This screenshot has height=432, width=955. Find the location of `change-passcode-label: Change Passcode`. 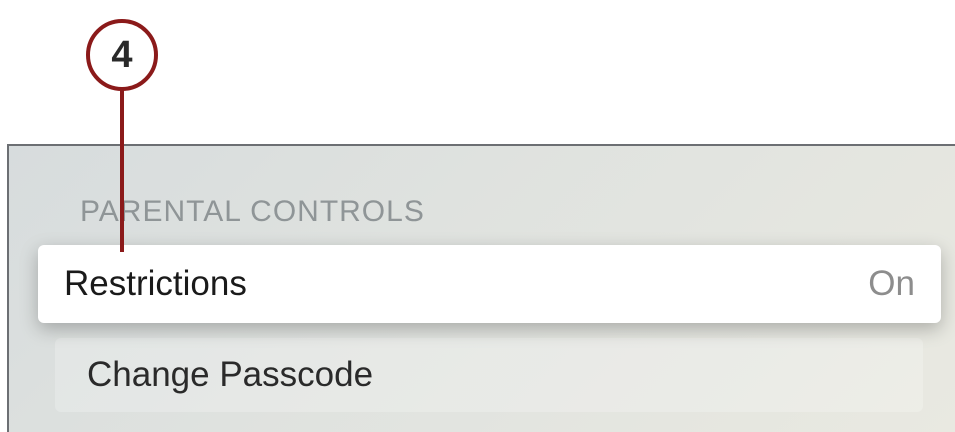

change-passcode-label: Change Passcode is located at coordinates (230, 374).